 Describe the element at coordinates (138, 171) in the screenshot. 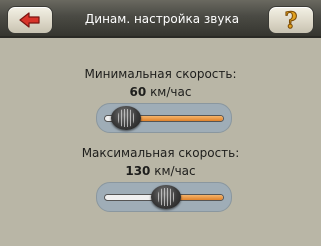

I see `max-speed-value: 130` at that location.